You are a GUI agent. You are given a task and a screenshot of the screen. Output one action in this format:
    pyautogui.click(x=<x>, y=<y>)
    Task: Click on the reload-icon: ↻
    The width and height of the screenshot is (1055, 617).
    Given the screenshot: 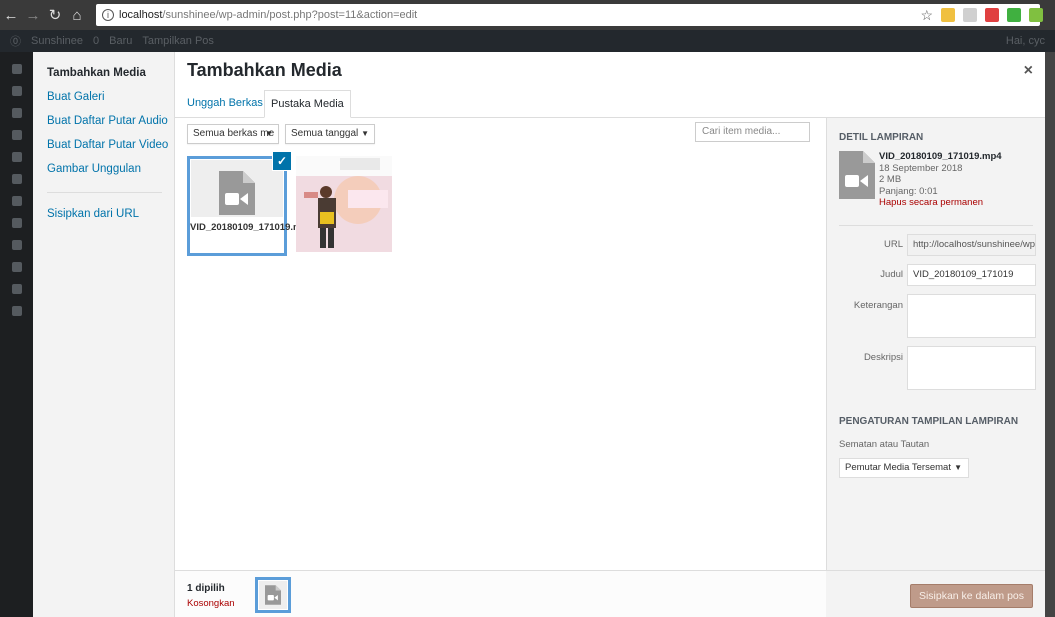 What is the action you would take?
    pyautogui.click(x=55, y=15)
    